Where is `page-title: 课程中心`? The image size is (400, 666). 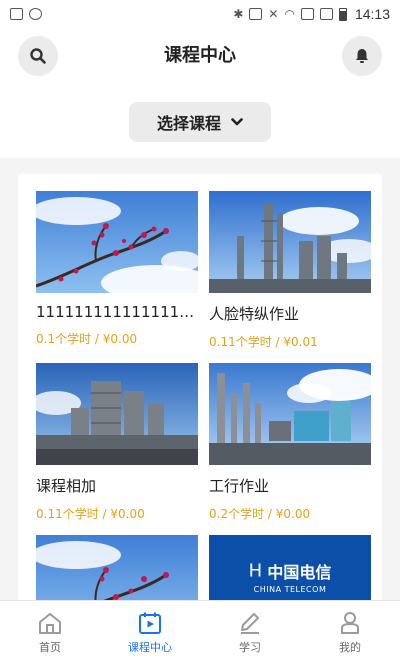 page-title: 课程中心 is located at coordinates (200, 55).